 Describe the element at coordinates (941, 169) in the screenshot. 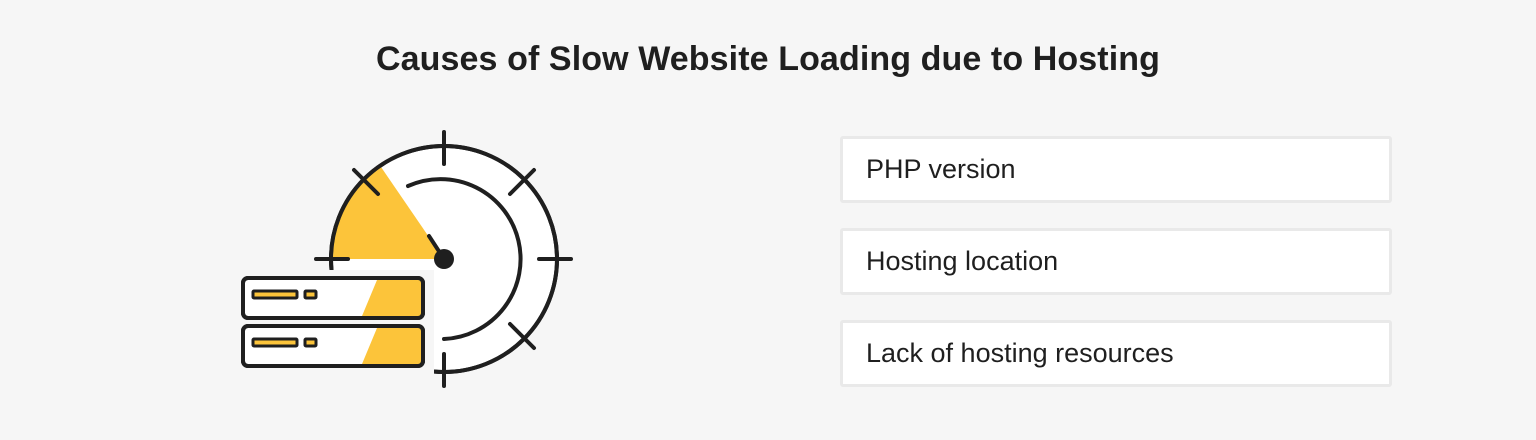

I see `cause-label: PHP version` at that location.